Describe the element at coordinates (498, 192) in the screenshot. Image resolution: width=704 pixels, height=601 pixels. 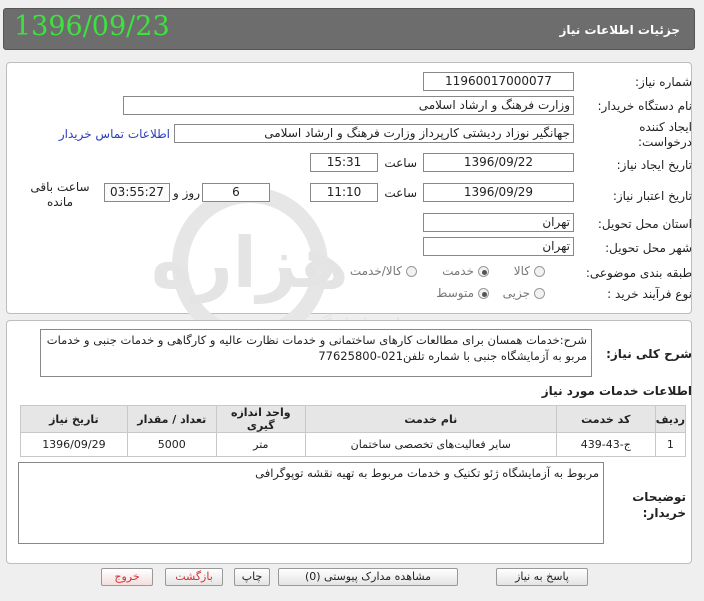
I see `validity-date-field: 1396/09/29` at that location.